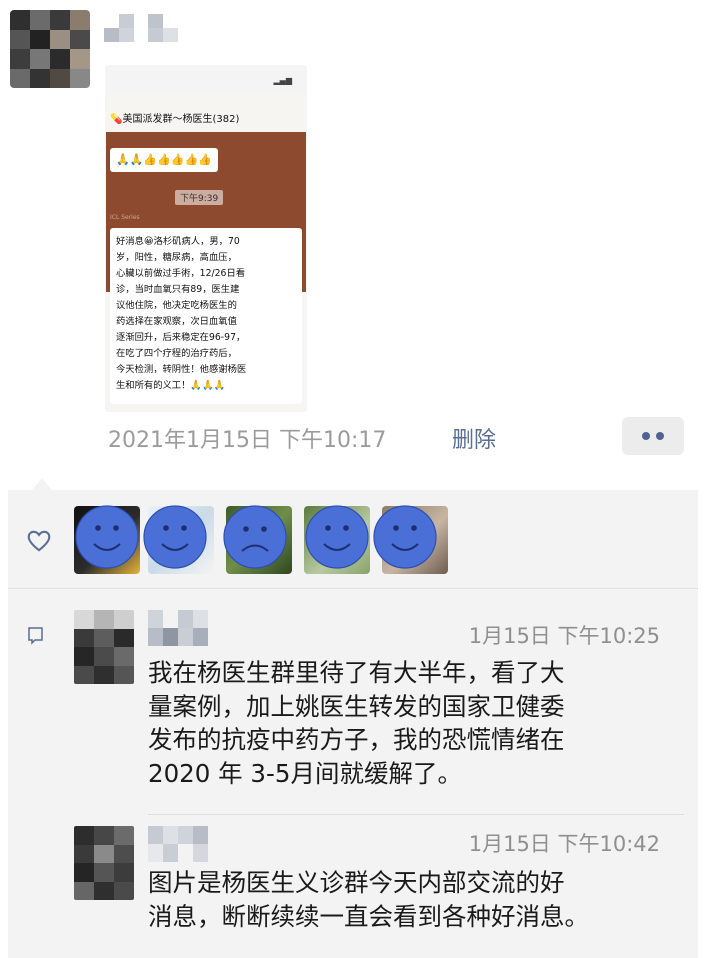 Image resolution: width=704 pixels, height=958 pixels. I want to click on comment-time: 1月15日 下午10:25, so click(564, 636).